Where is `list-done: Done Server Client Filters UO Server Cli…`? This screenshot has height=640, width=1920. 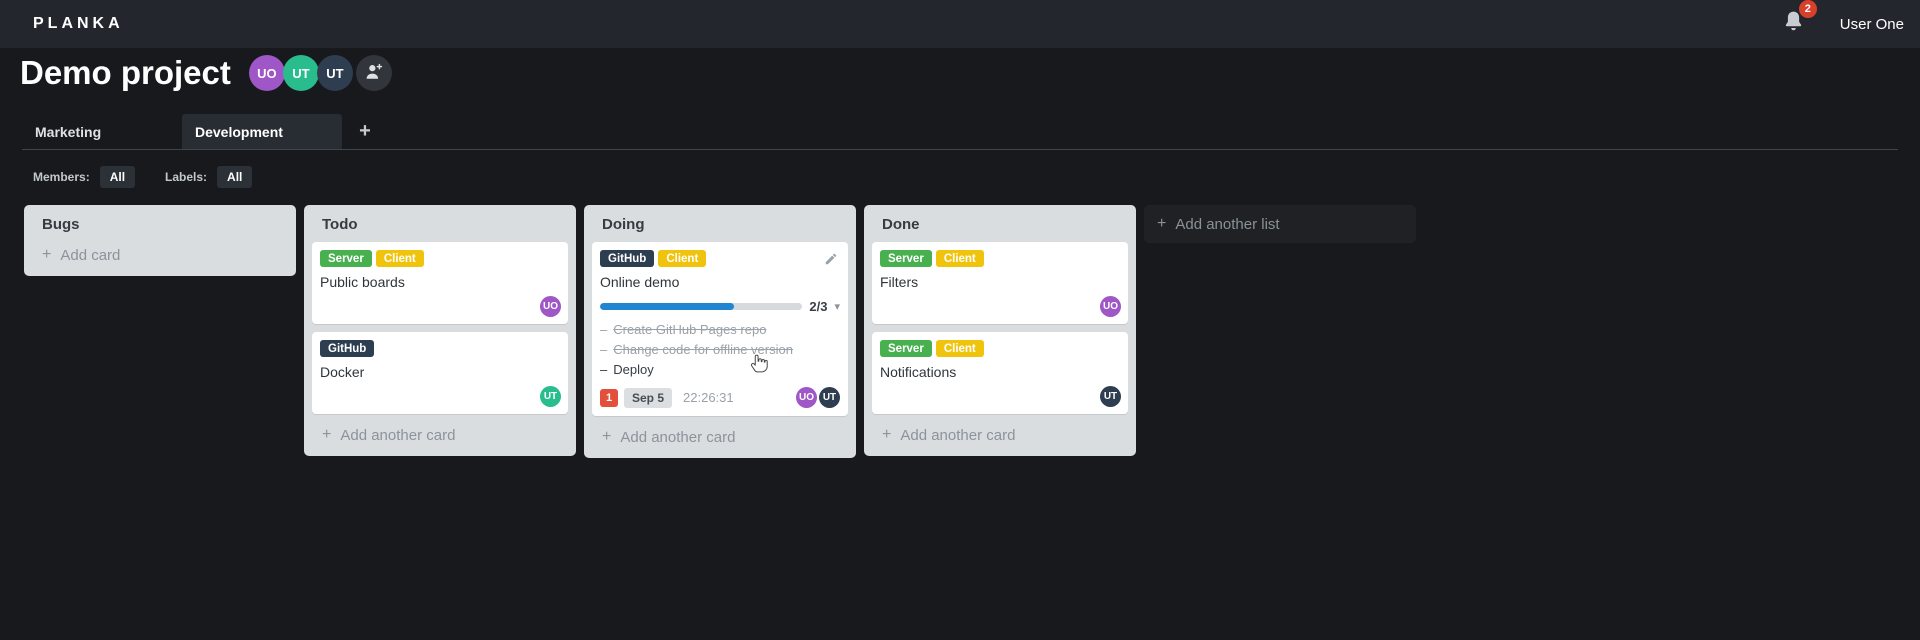
list-done: Done Server Client Filters UO Server Cli… is located at coordinates (1000, 330).